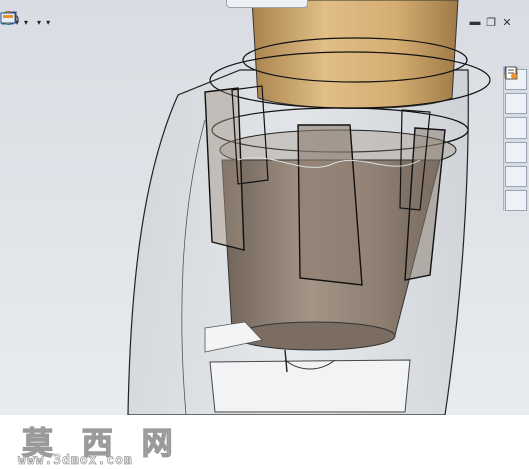 The width and height of the screenshot is (529, 469). What do you see at coordinates (475, 22) in the screenshot?
I see `minimize-icon: ▬` at bounding box center [475, 22].